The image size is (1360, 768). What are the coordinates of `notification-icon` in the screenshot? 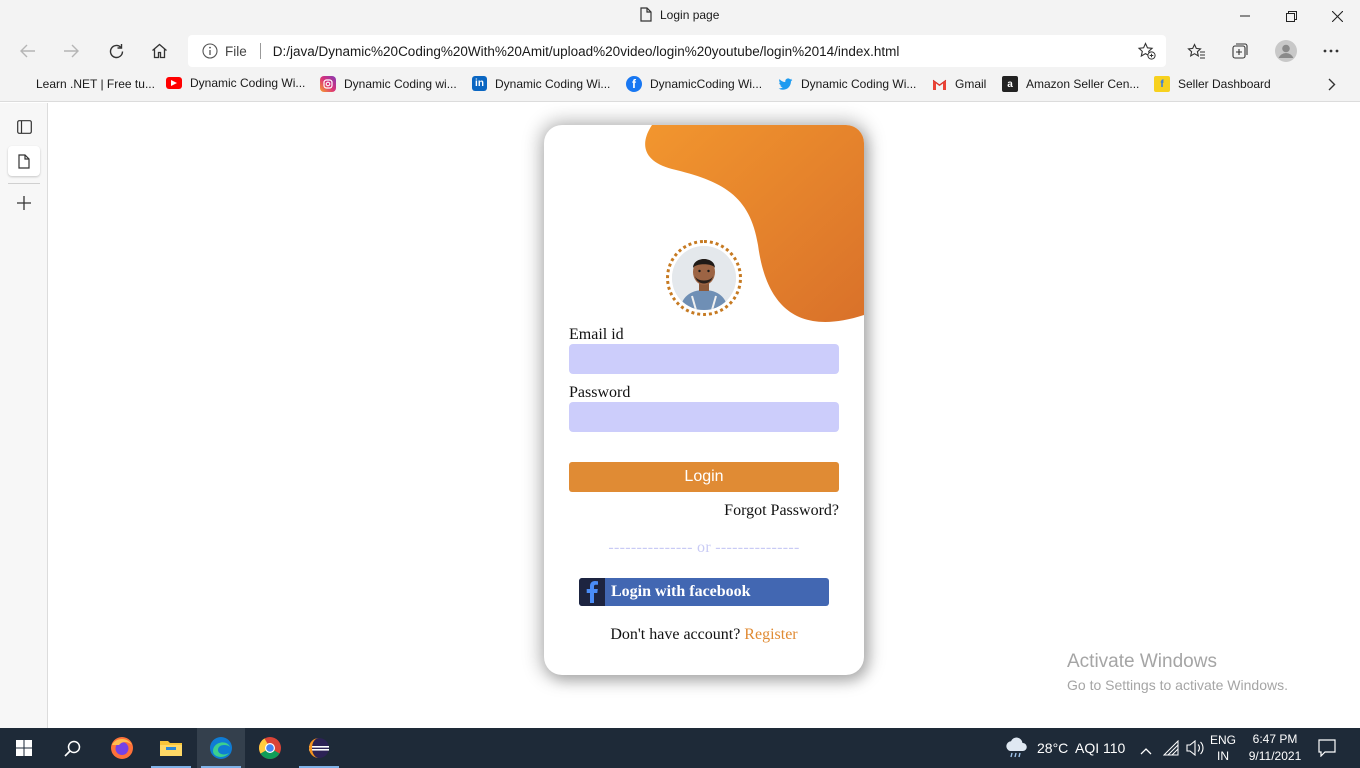 It's located at (1327, 748).